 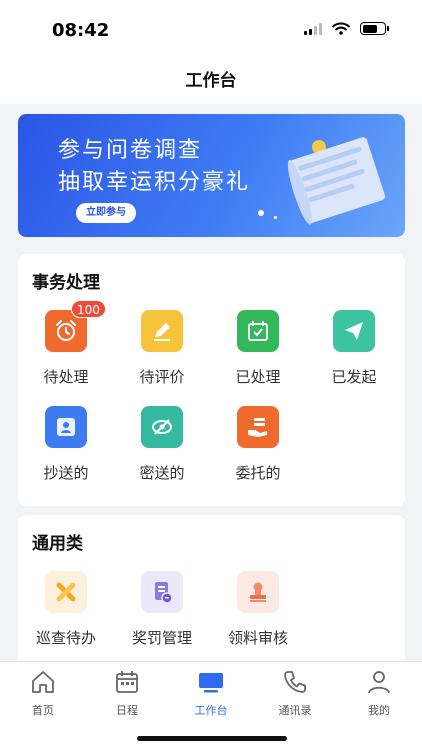 What do you see at coordinates (66, 377) in the screenshot?
I see `grid-item-label: 待处理` at bounding box center [66, 377].